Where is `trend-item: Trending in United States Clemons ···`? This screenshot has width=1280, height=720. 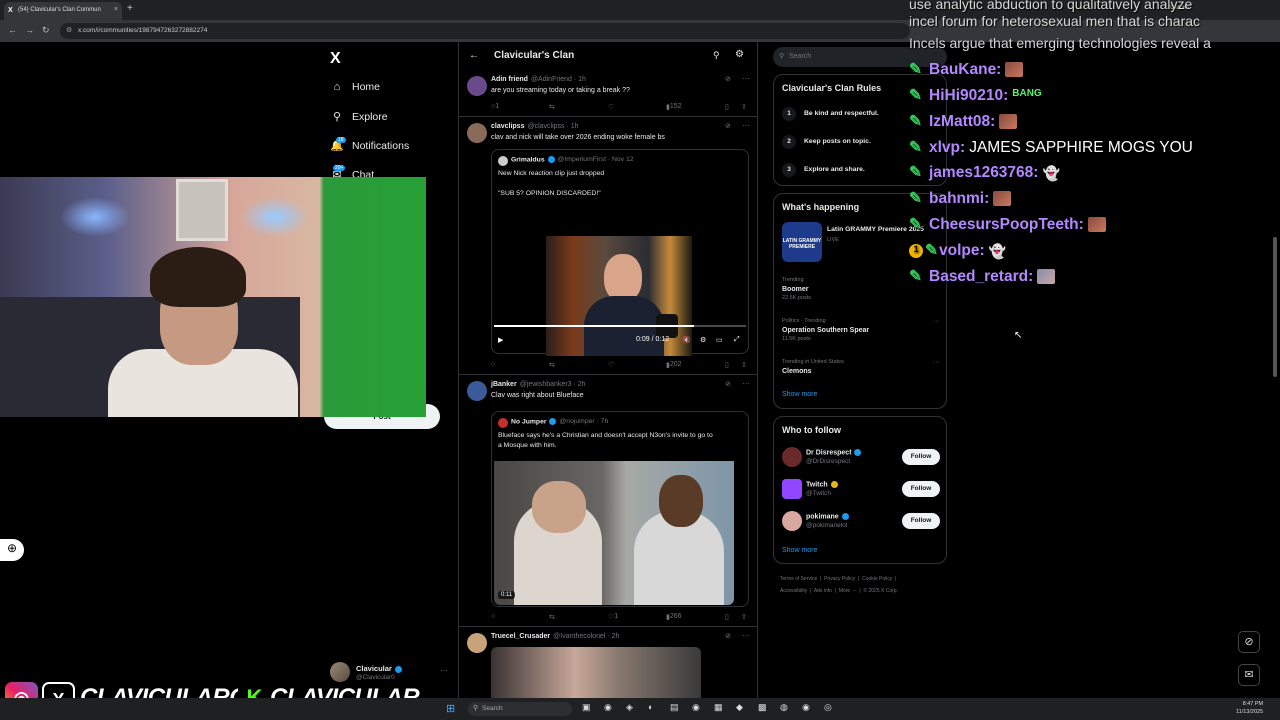
trend-item: Trending in United States Clemons ··· is located at coordinates (861, 367).